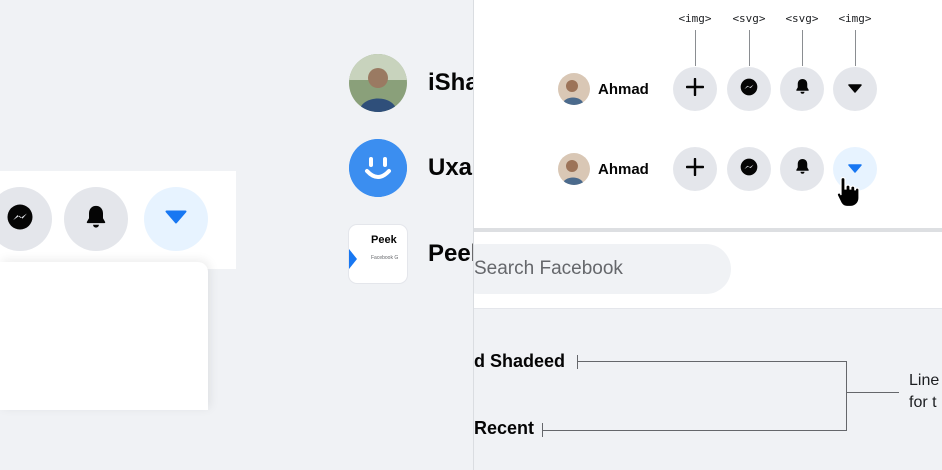 The image size is (942, 470). What do you see at coordinates (504, 428) in the screenshot?
I see `label-recent: Recent` at bounding box center [504, 428].